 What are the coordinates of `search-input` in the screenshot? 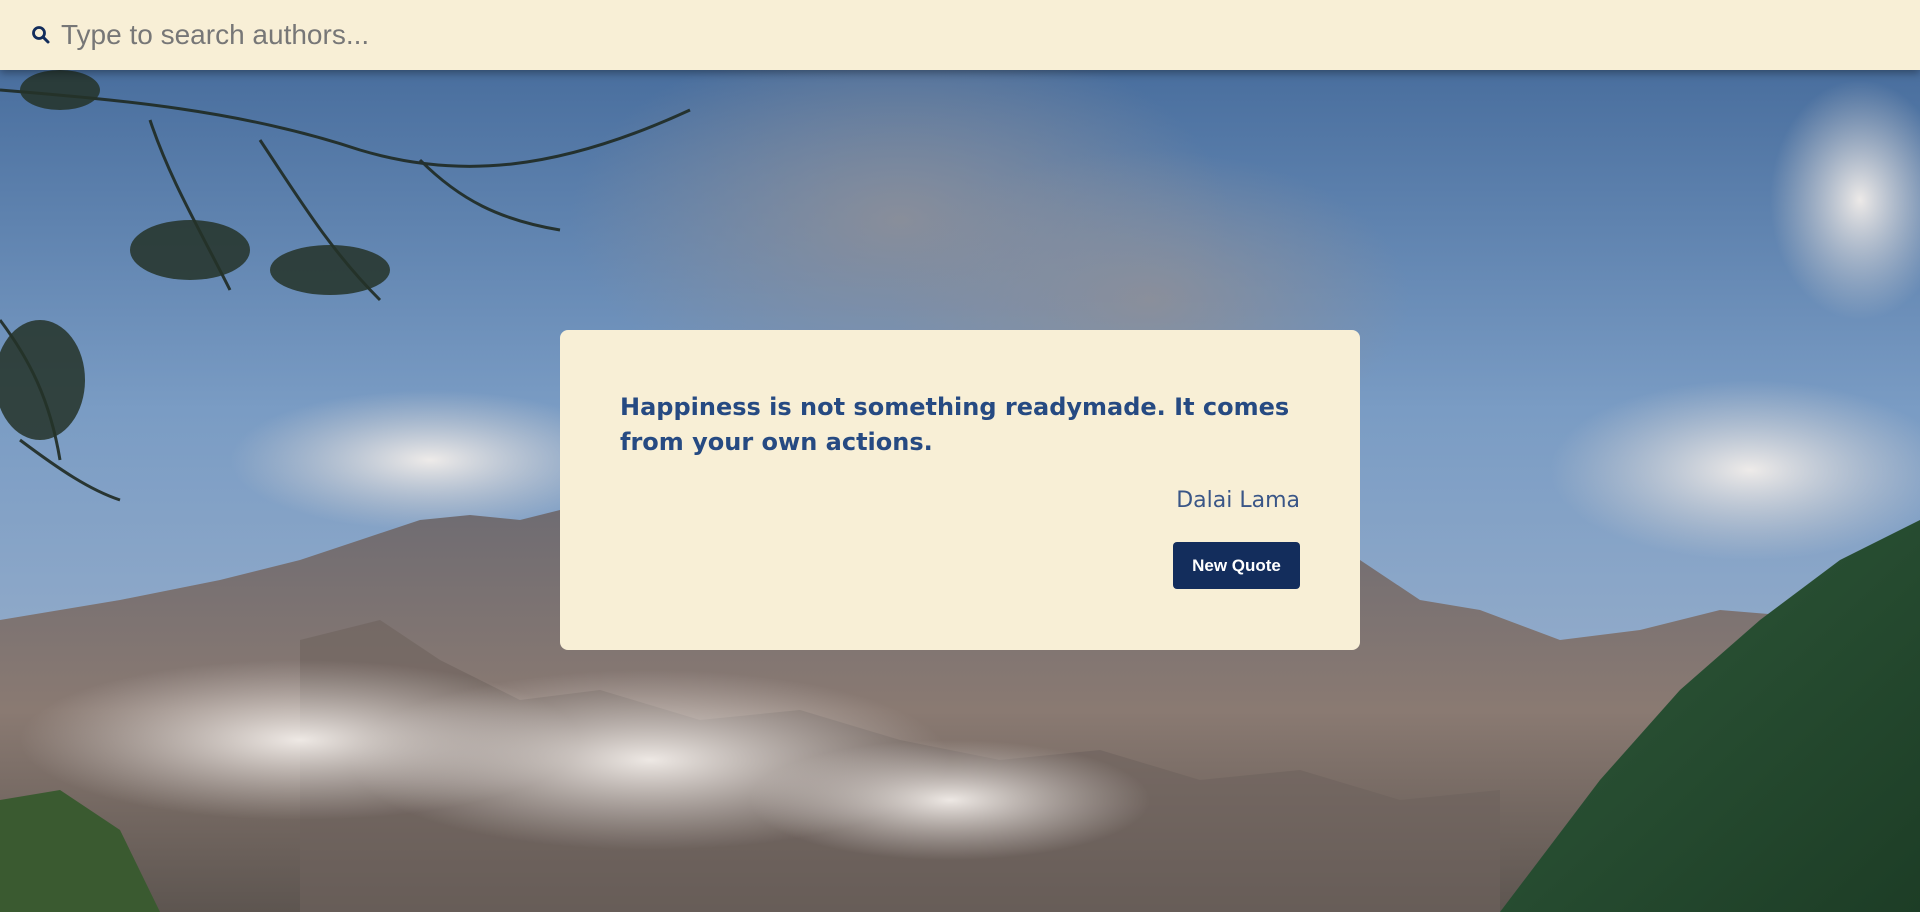 It's located at (961, 35).